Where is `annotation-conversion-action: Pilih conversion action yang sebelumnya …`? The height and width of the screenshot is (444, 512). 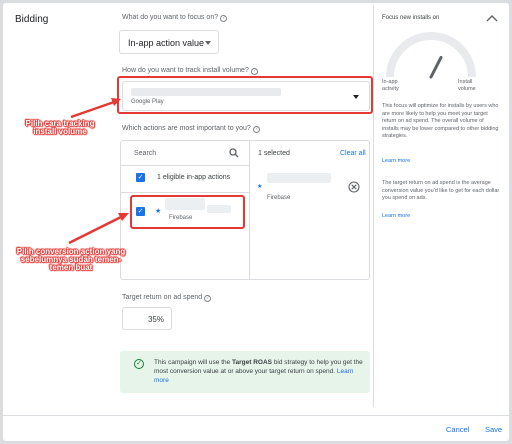
annotation-conversion-action: Pilih conversion action yang sebelumnya … is located at coordinates (71, 259).